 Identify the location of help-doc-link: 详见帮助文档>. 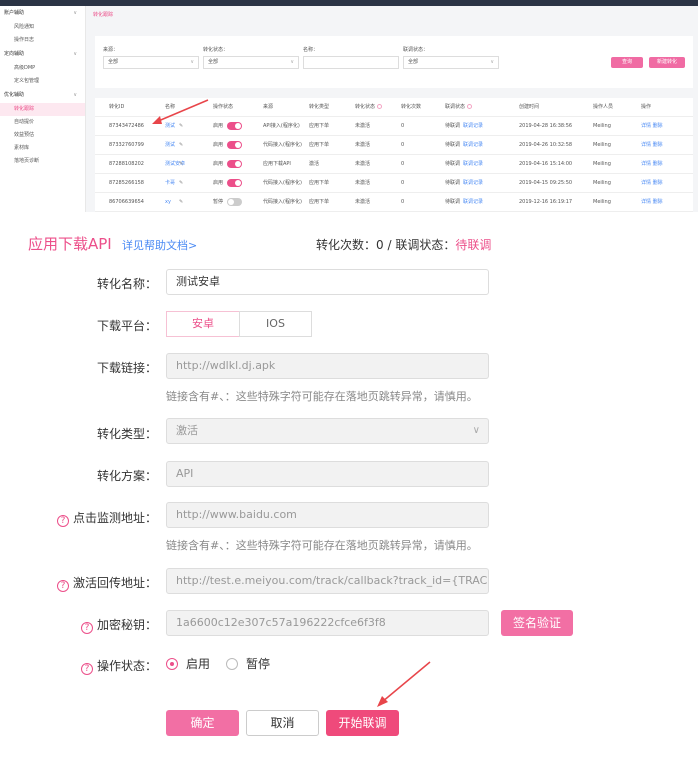
(159, 245).